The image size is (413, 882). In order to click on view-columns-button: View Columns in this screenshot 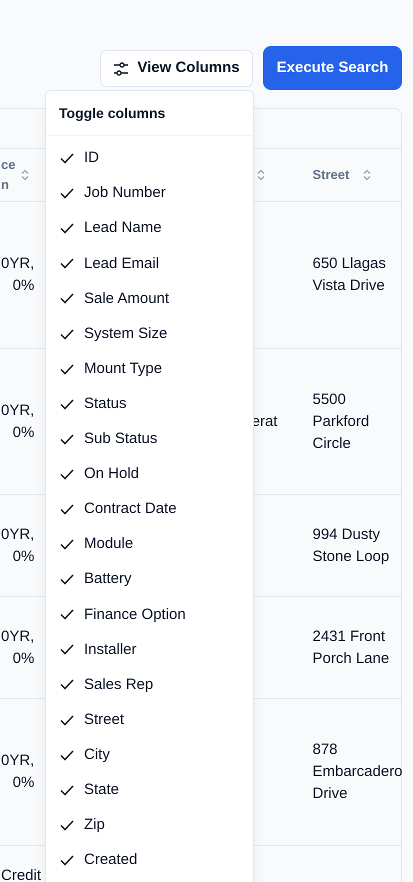, I will do `click(176, 68)`.